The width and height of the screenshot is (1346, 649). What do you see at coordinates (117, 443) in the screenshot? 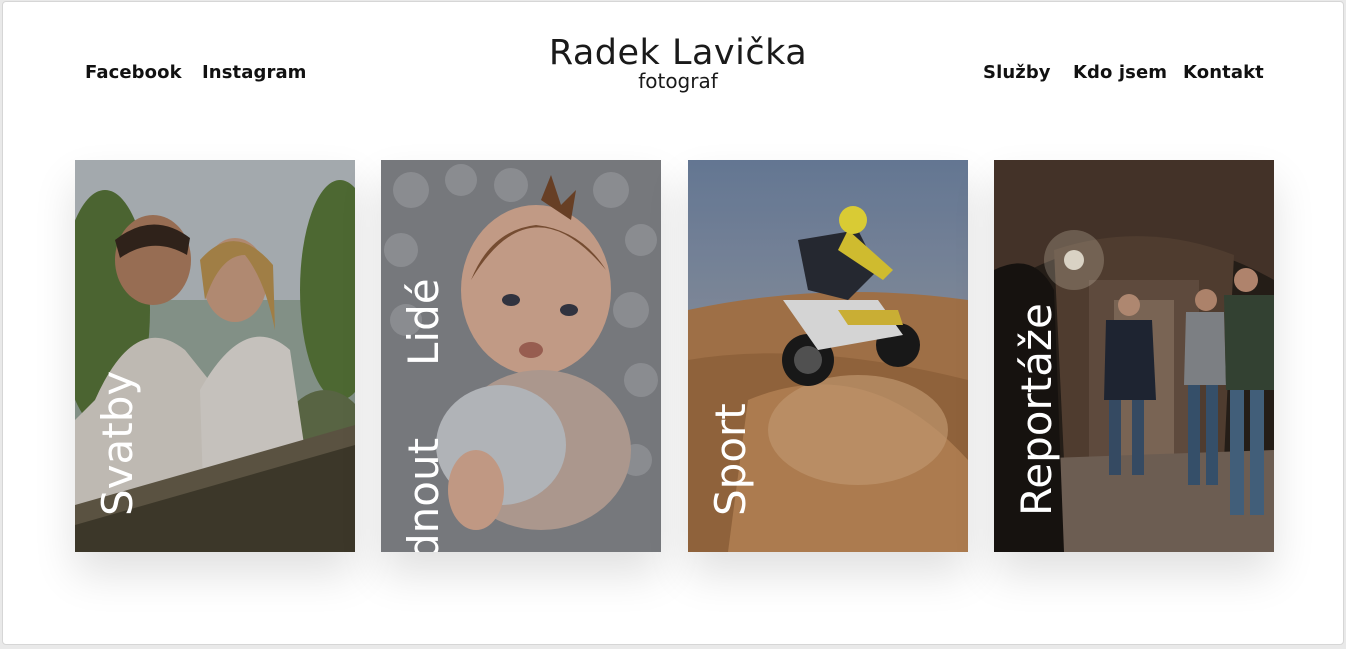
I see `card-label-svatby: Svatby` at bounding box center [117, 443].